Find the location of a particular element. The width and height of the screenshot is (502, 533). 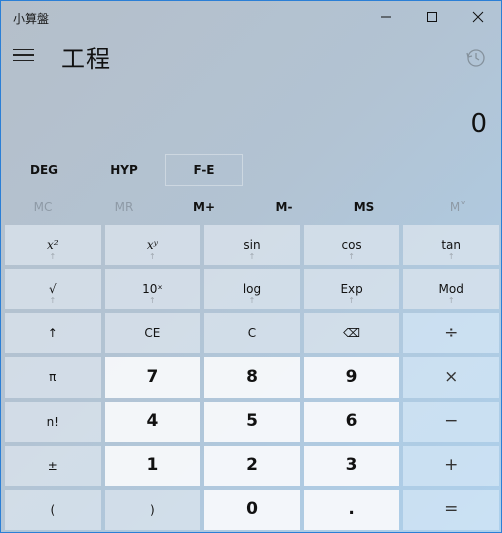

open-paren-button: ( is located at coordinates (53, 509).